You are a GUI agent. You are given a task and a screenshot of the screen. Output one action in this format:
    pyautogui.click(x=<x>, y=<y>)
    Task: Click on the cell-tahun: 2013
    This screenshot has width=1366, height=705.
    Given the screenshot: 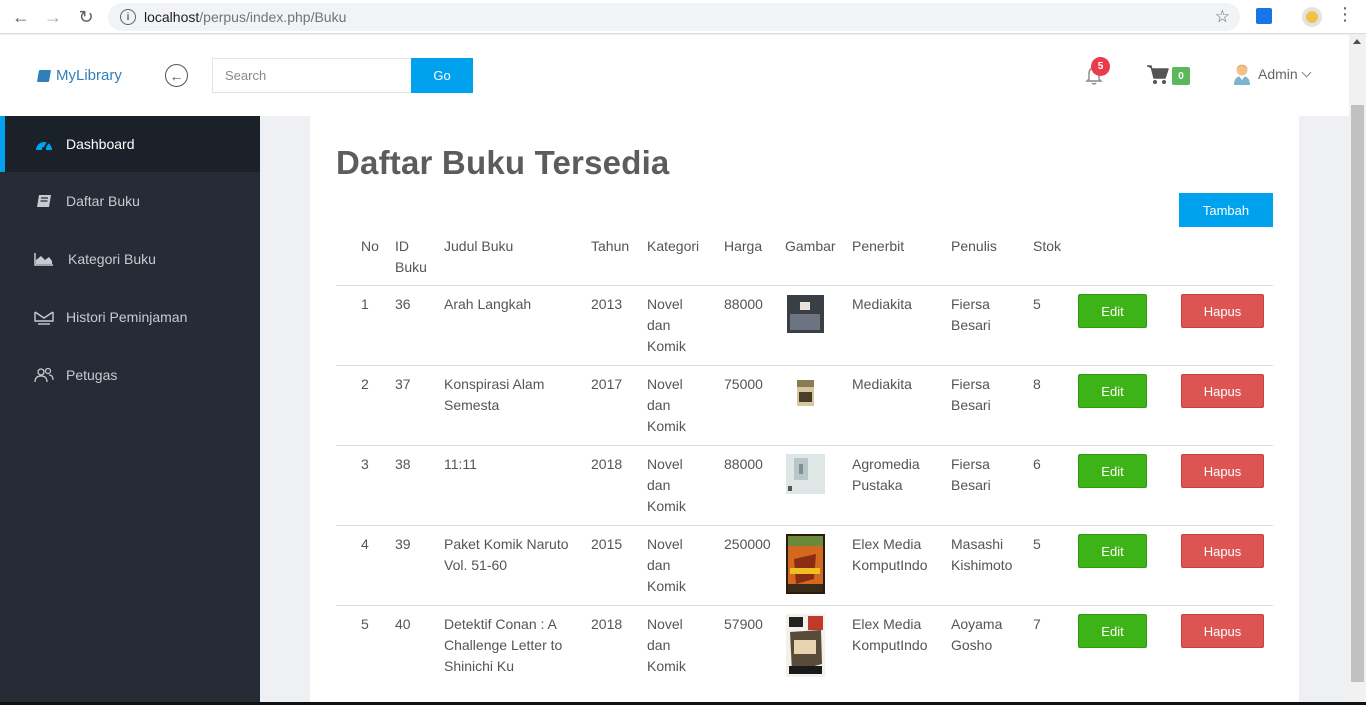 What is the action you would take?
    pyautogui.click(x=607, y=304)
    